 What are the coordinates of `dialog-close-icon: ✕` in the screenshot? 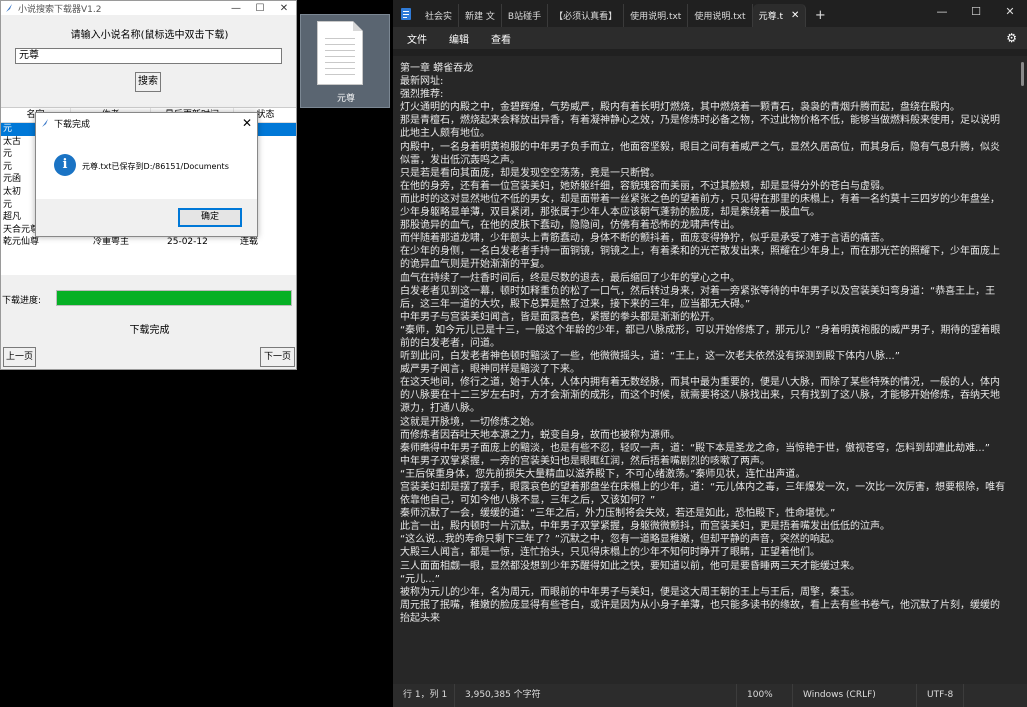 It's located at (247, 123).